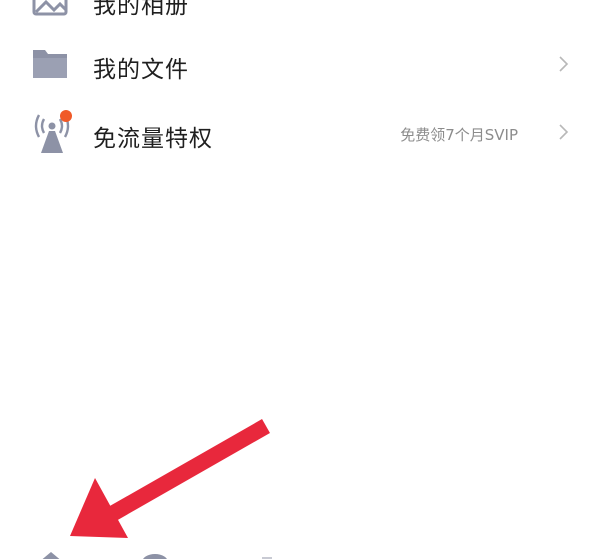 This screenshot has height=559, width=600. What do you see at coordinates (51, 554) in the screenshot?
I see `home-icon` at bounding box center [51, 554].